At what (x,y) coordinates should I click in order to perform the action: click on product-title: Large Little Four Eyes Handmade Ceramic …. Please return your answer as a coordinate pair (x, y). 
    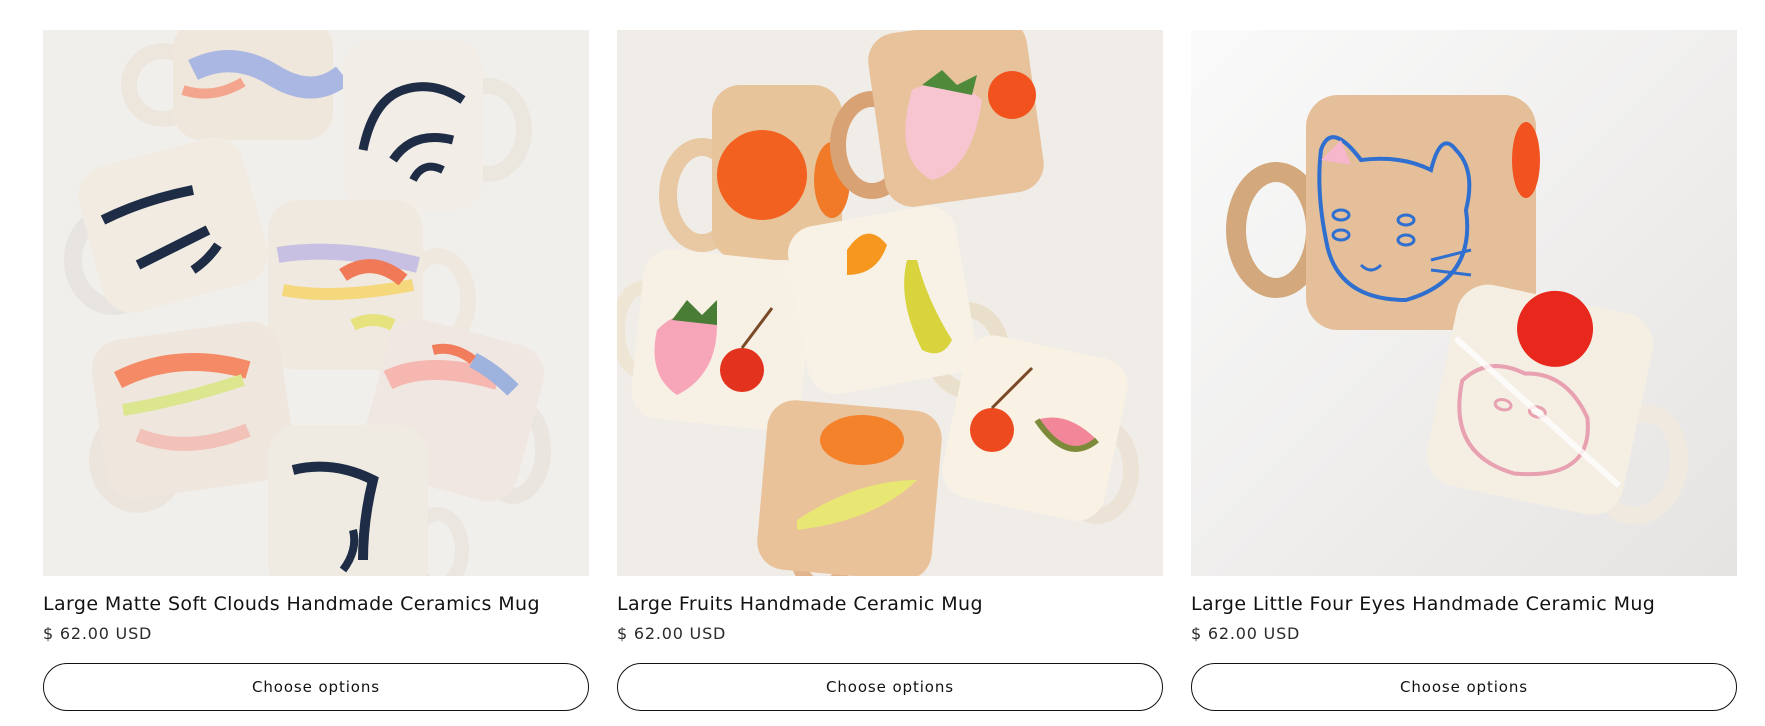
    Looking at the image, I should click on (1464, 604).